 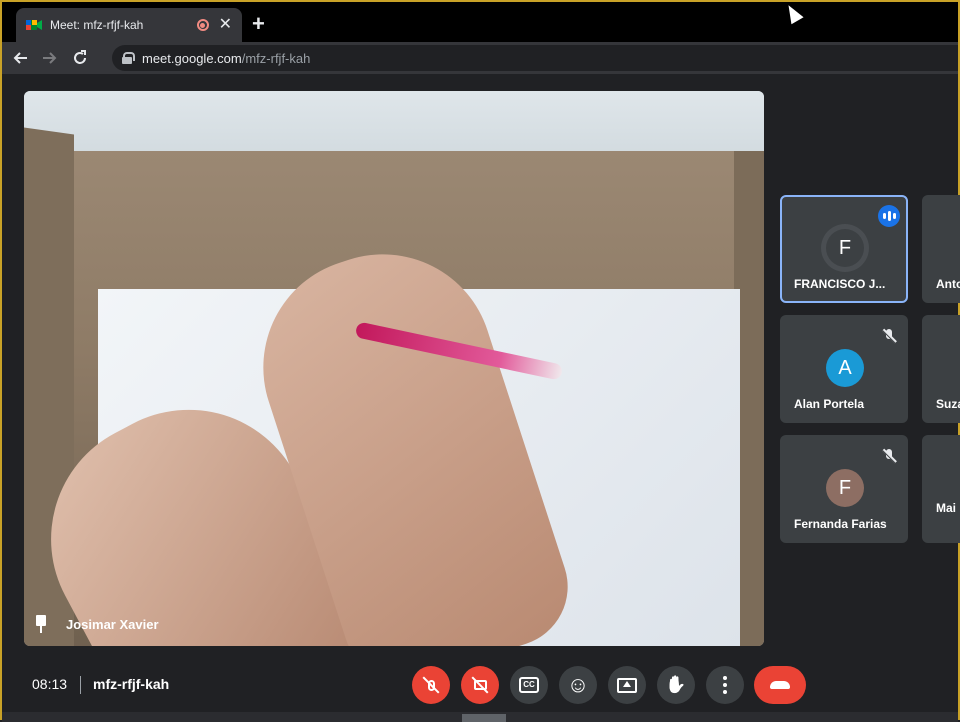 I want to click on participant-name: Alan Portela, so click(x=829, y=404).